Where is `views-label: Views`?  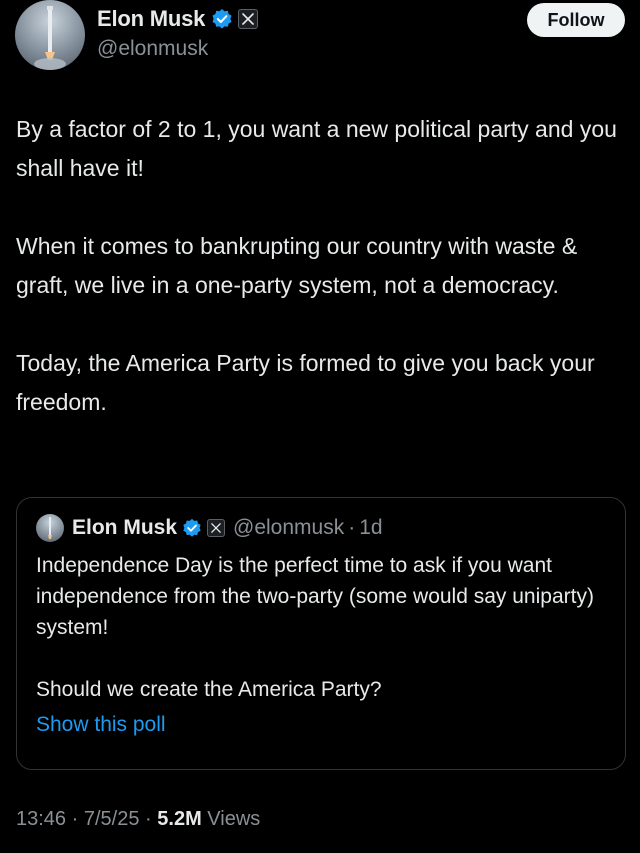
views-label: Views is located at coordinates (234, 819).